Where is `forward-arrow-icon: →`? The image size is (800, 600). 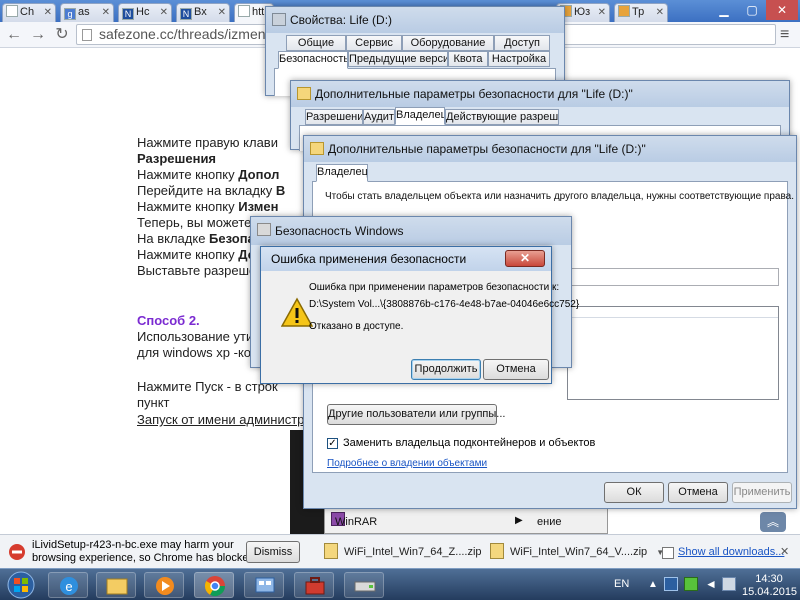
forward-arrow-icon: → is located at coordinates (38, 35).